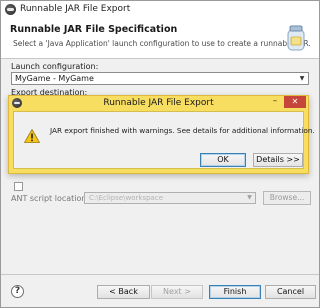 This screenshot has width=320, height=308. I want to click on minimize-icon: –, so click(275, 102).